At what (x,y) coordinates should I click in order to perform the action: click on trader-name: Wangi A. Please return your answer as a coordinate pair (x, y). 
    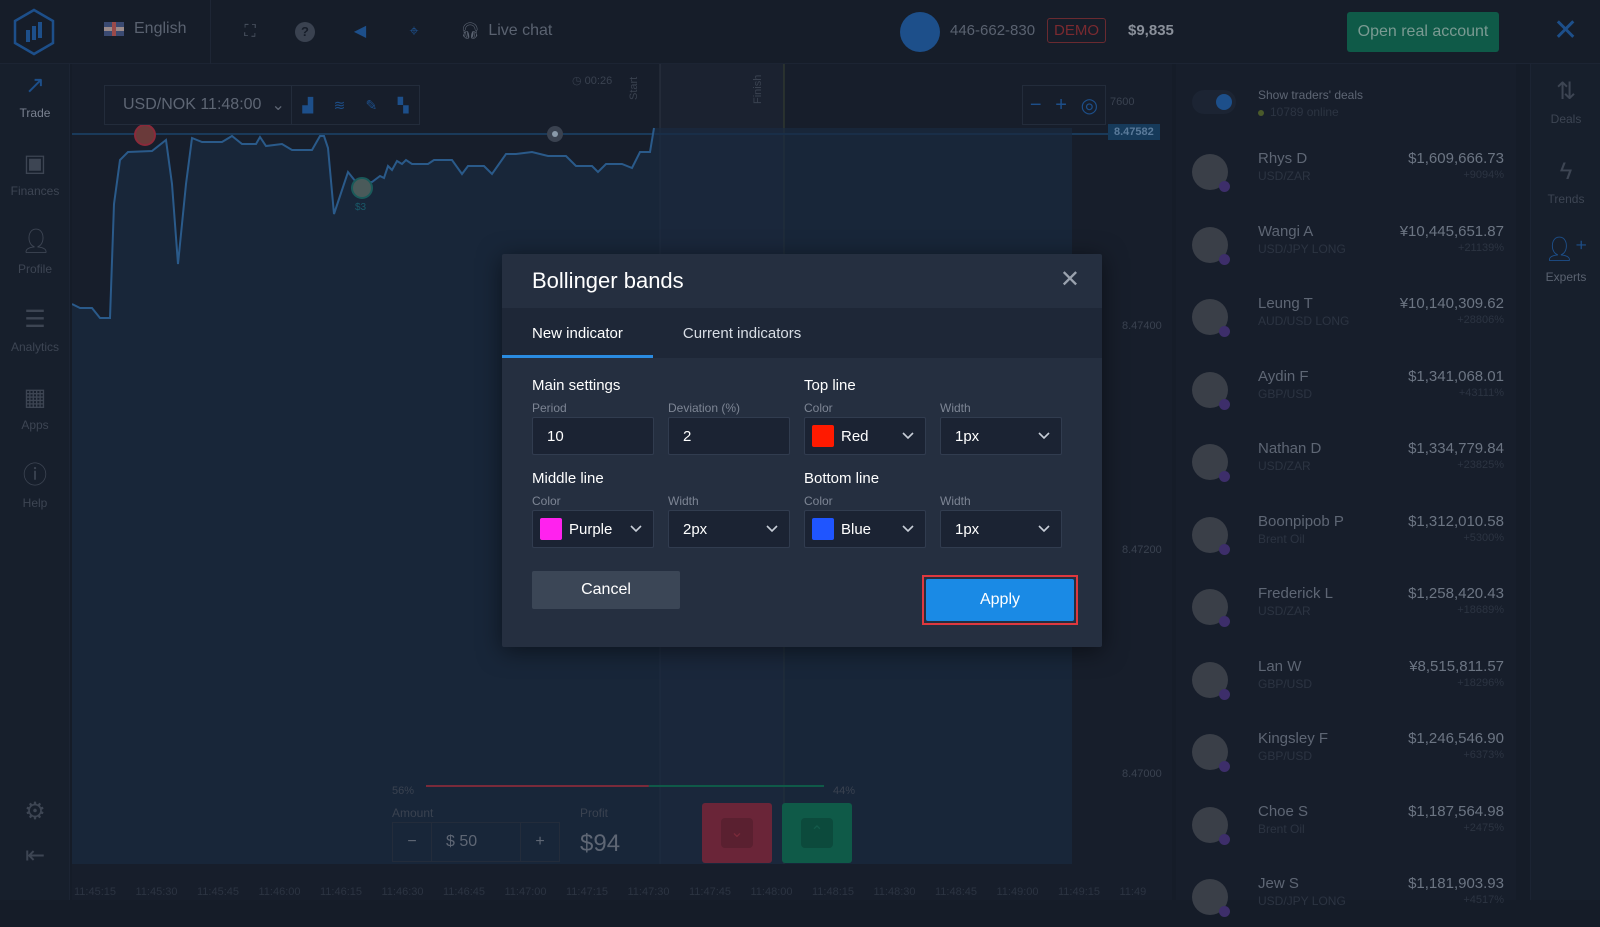
    Looking at the image, I should click on (1286, 231).